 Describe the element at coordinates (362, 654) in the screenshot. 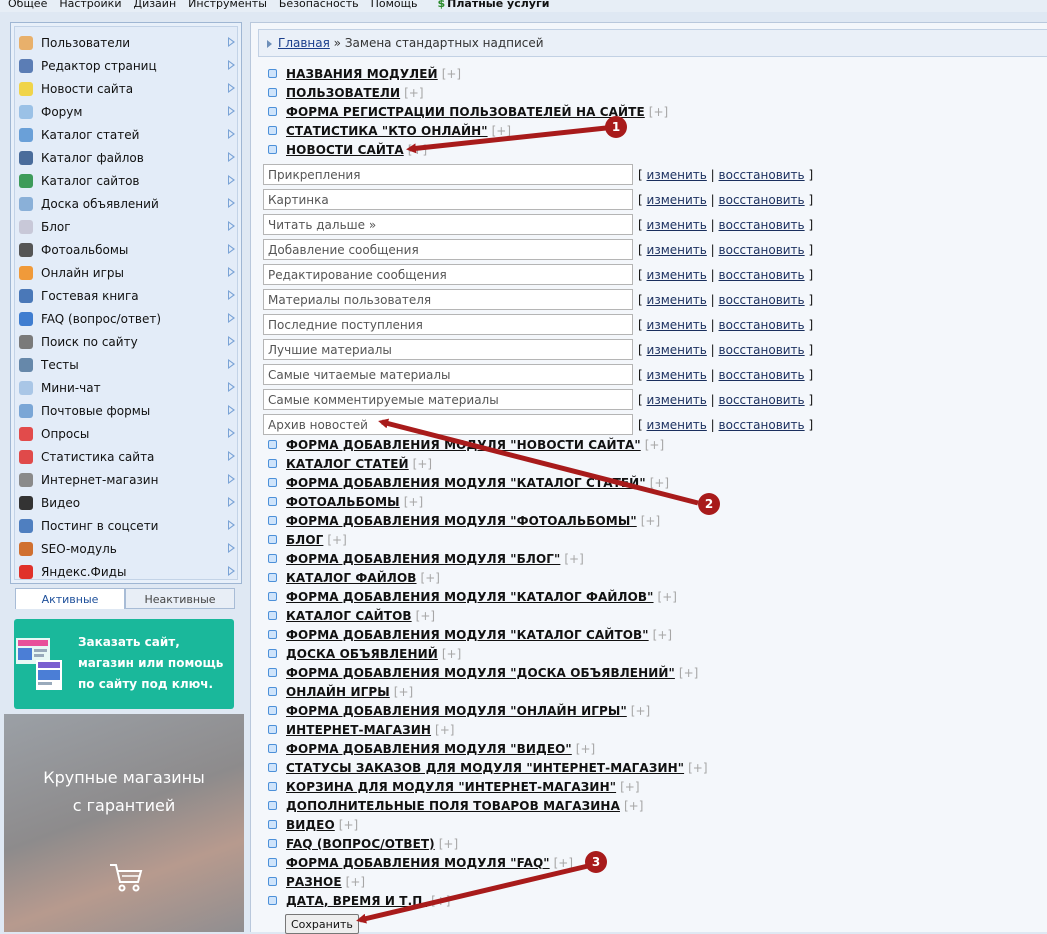

I see `module-link: ДОСКА ОБЪЯВЛЕНИЙ` at that location.